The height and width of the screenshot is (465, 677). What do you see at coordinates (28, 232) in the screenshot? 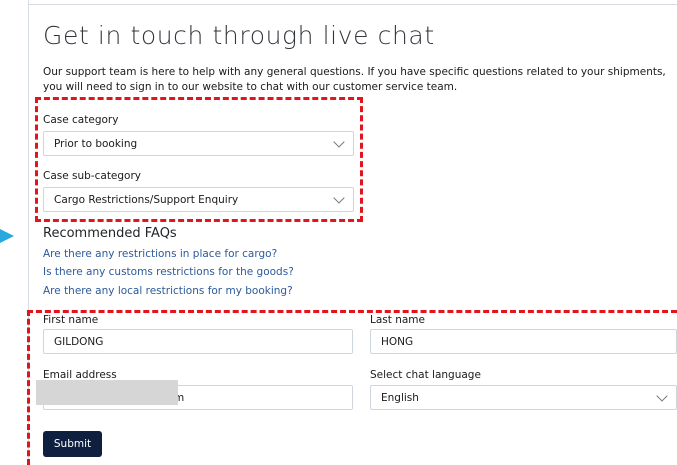
I see `frame-left-border` at bounding box center [28, 232].